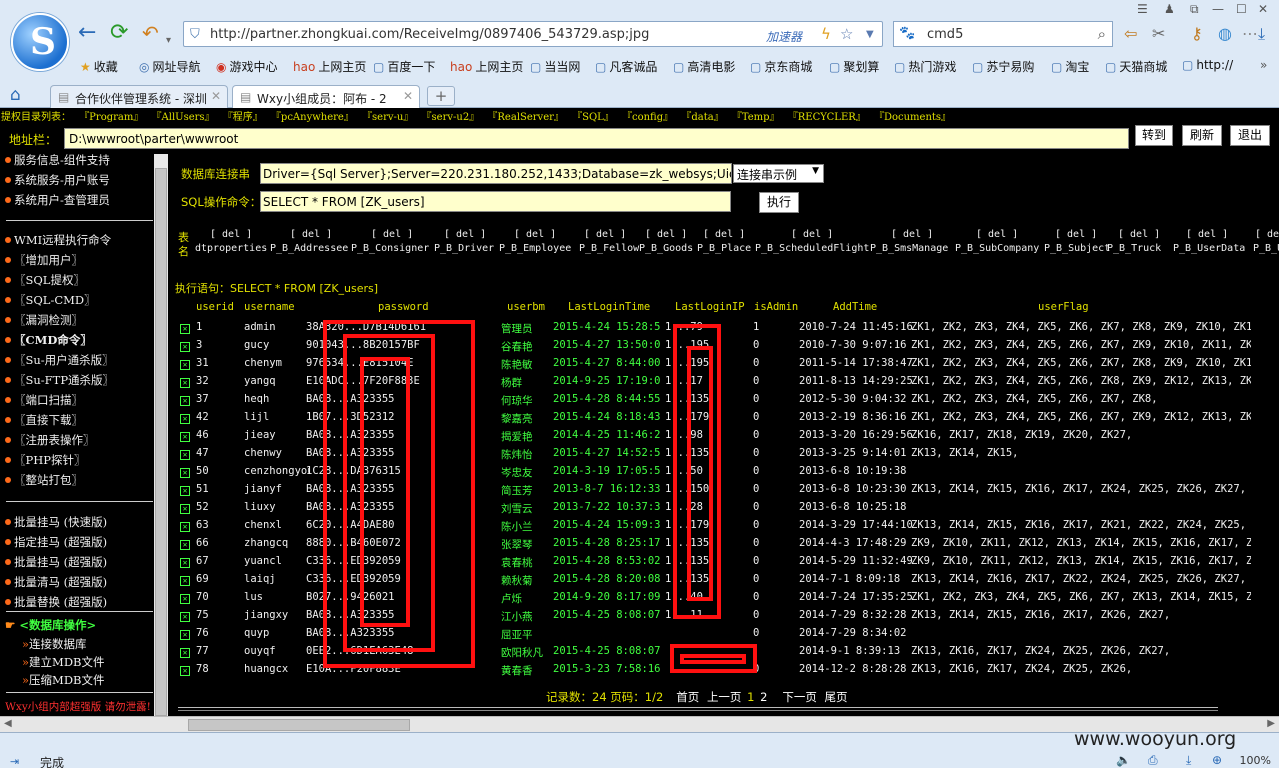 The height and width of the screenshot is (768, 1279). What do you see at coordinates (45, 280) in the screenshot?
I see `sidebar-item: 〖SQL提权〗` at bounding box center [45, 280].